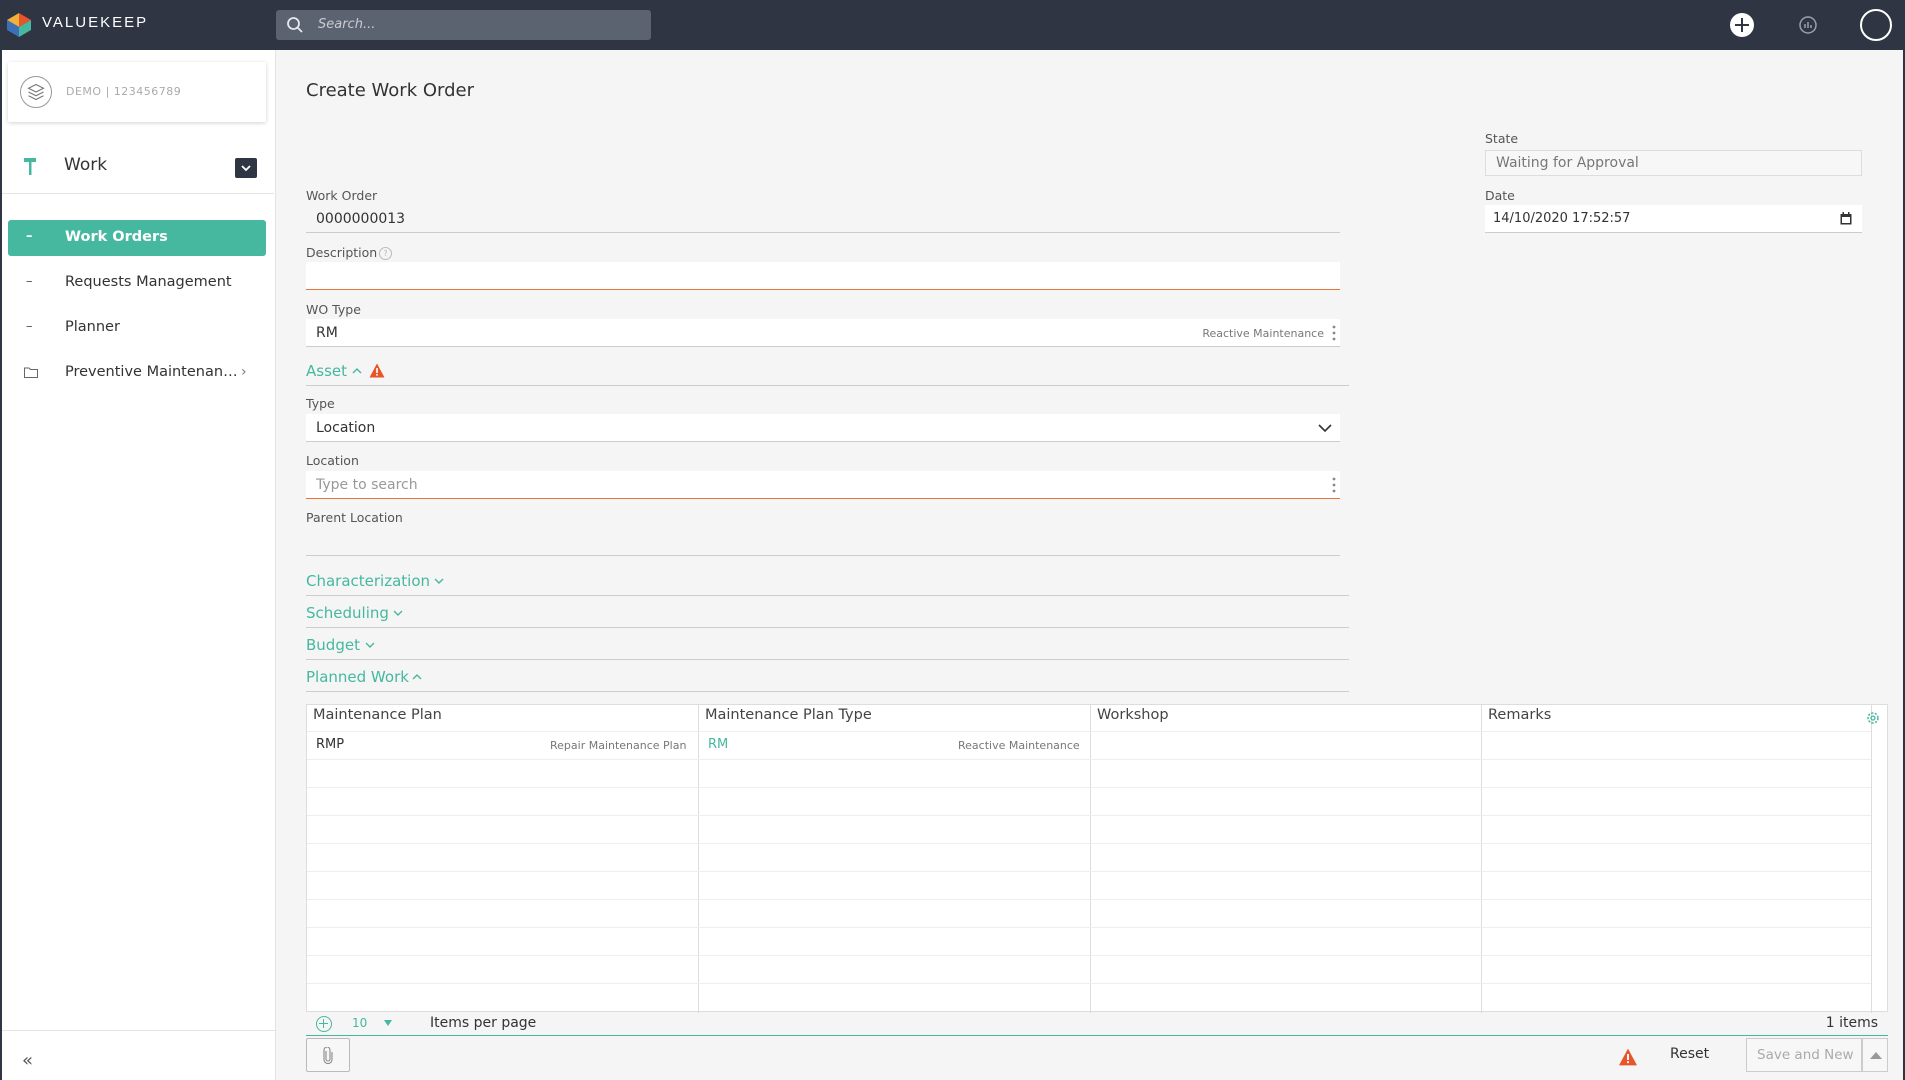  Describe the element at coordinates (1873, 718) in the screenshot. I see `gear-icon` at that location.